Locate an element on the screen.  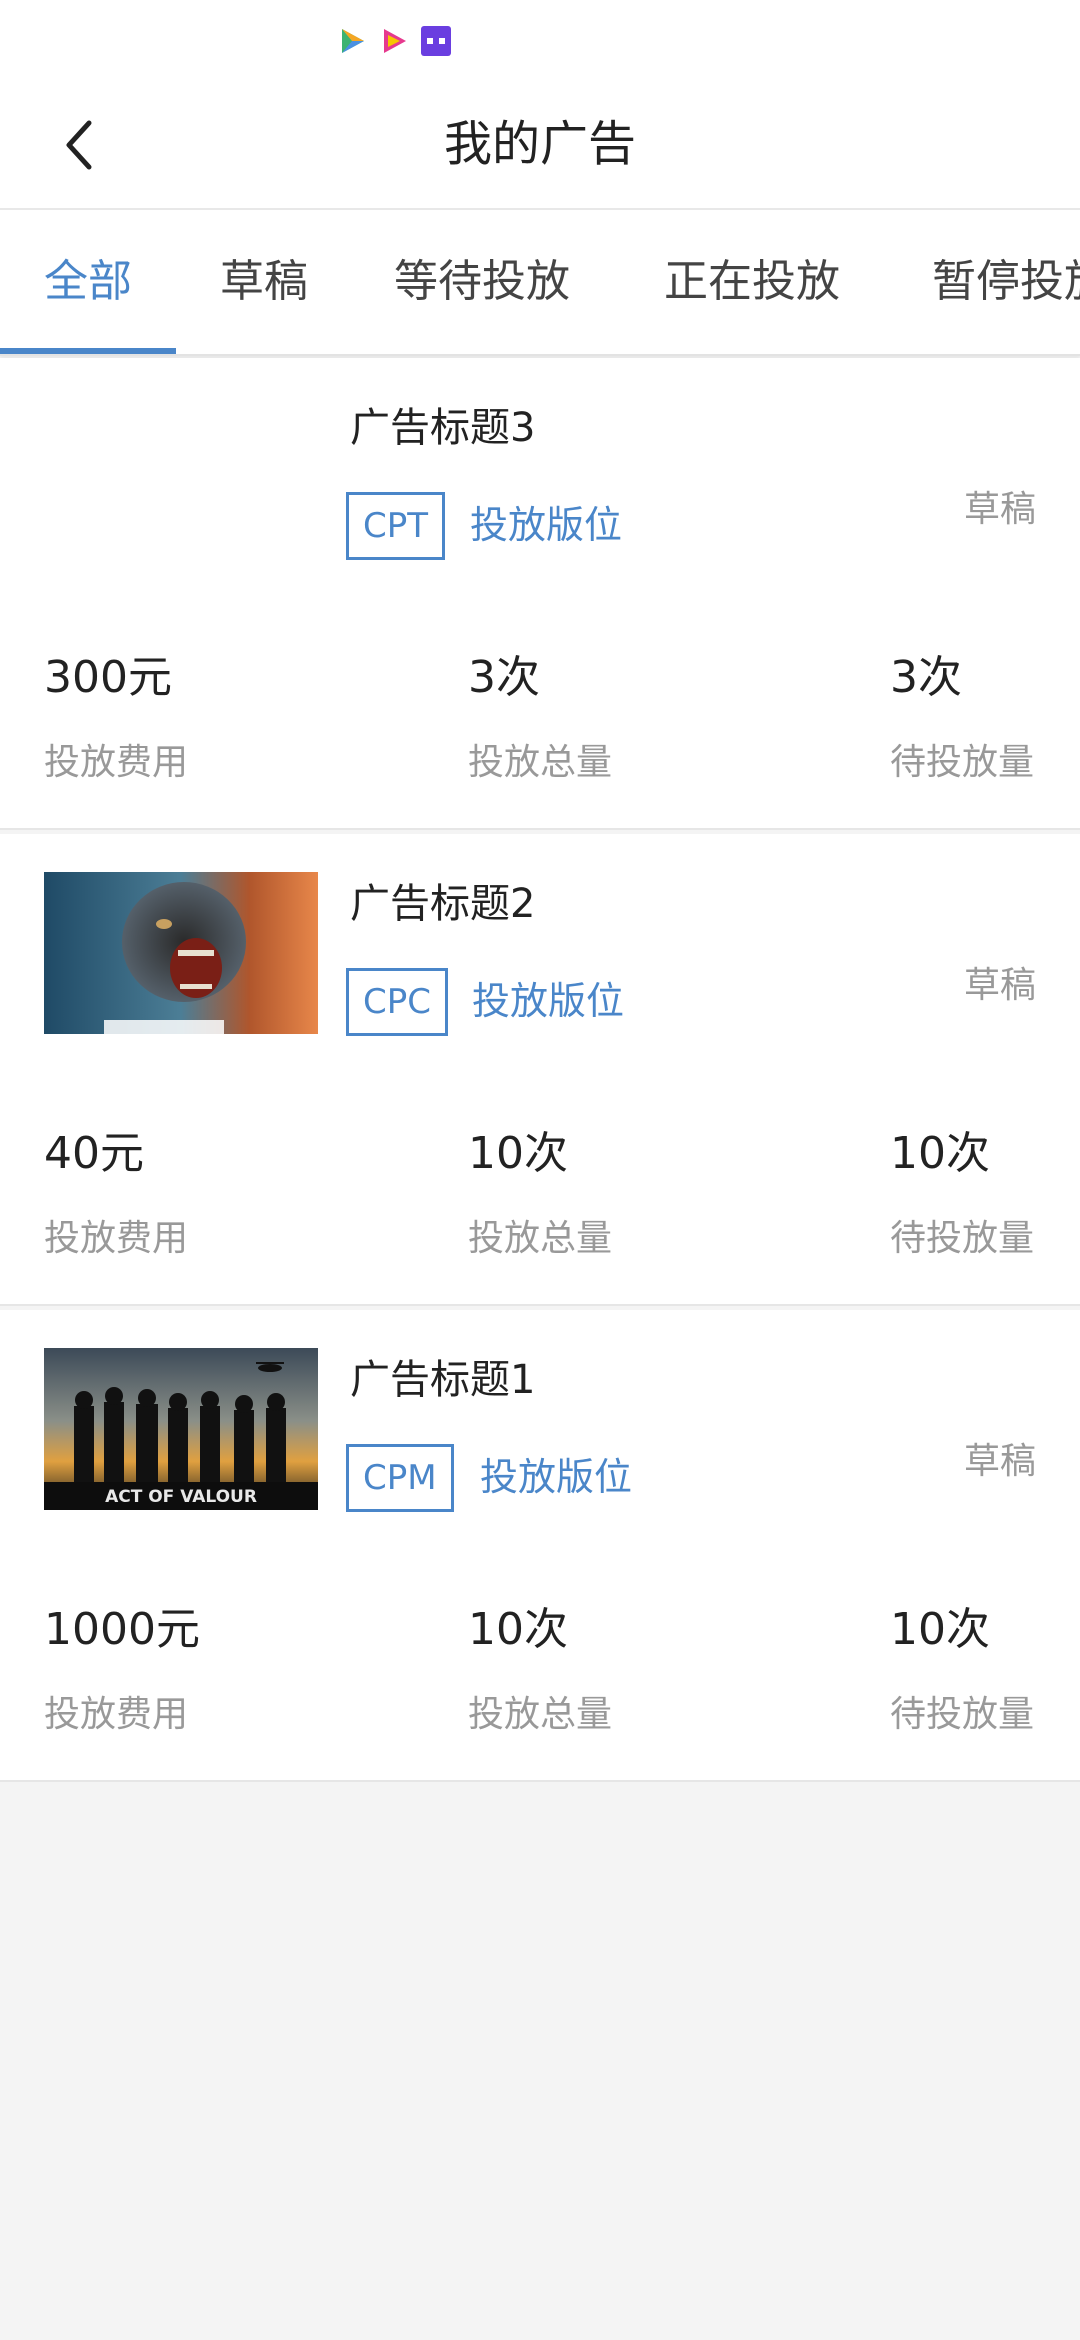
ad-thumbnail: ACT OF VALOUR is located at coordinates (181, 1429).